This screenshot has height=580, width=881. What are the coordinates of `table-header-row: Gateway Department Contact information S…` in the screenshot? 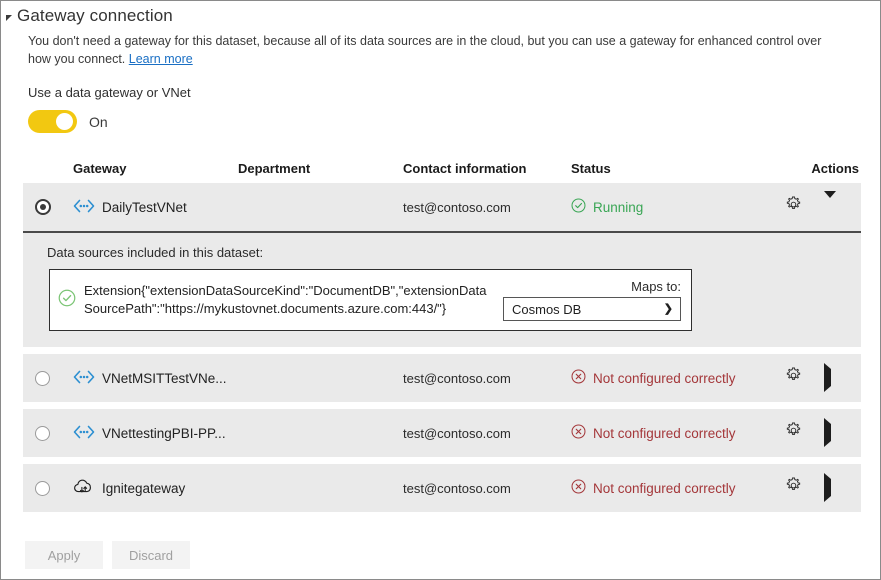 It's located at (440, 168).